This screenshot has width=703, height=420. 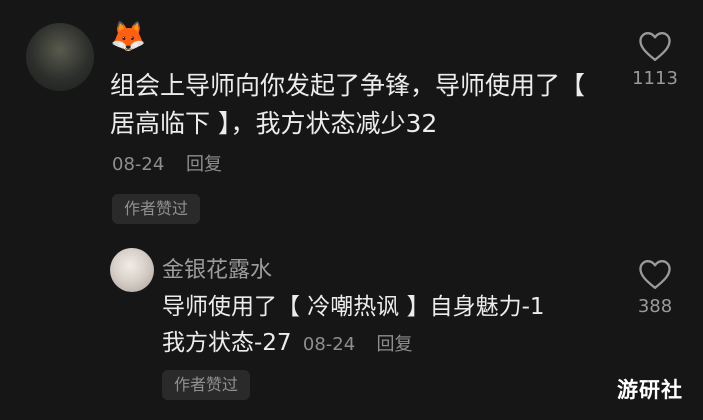 I want to click on reply-date: 08-24, so click(x=329, y=344).